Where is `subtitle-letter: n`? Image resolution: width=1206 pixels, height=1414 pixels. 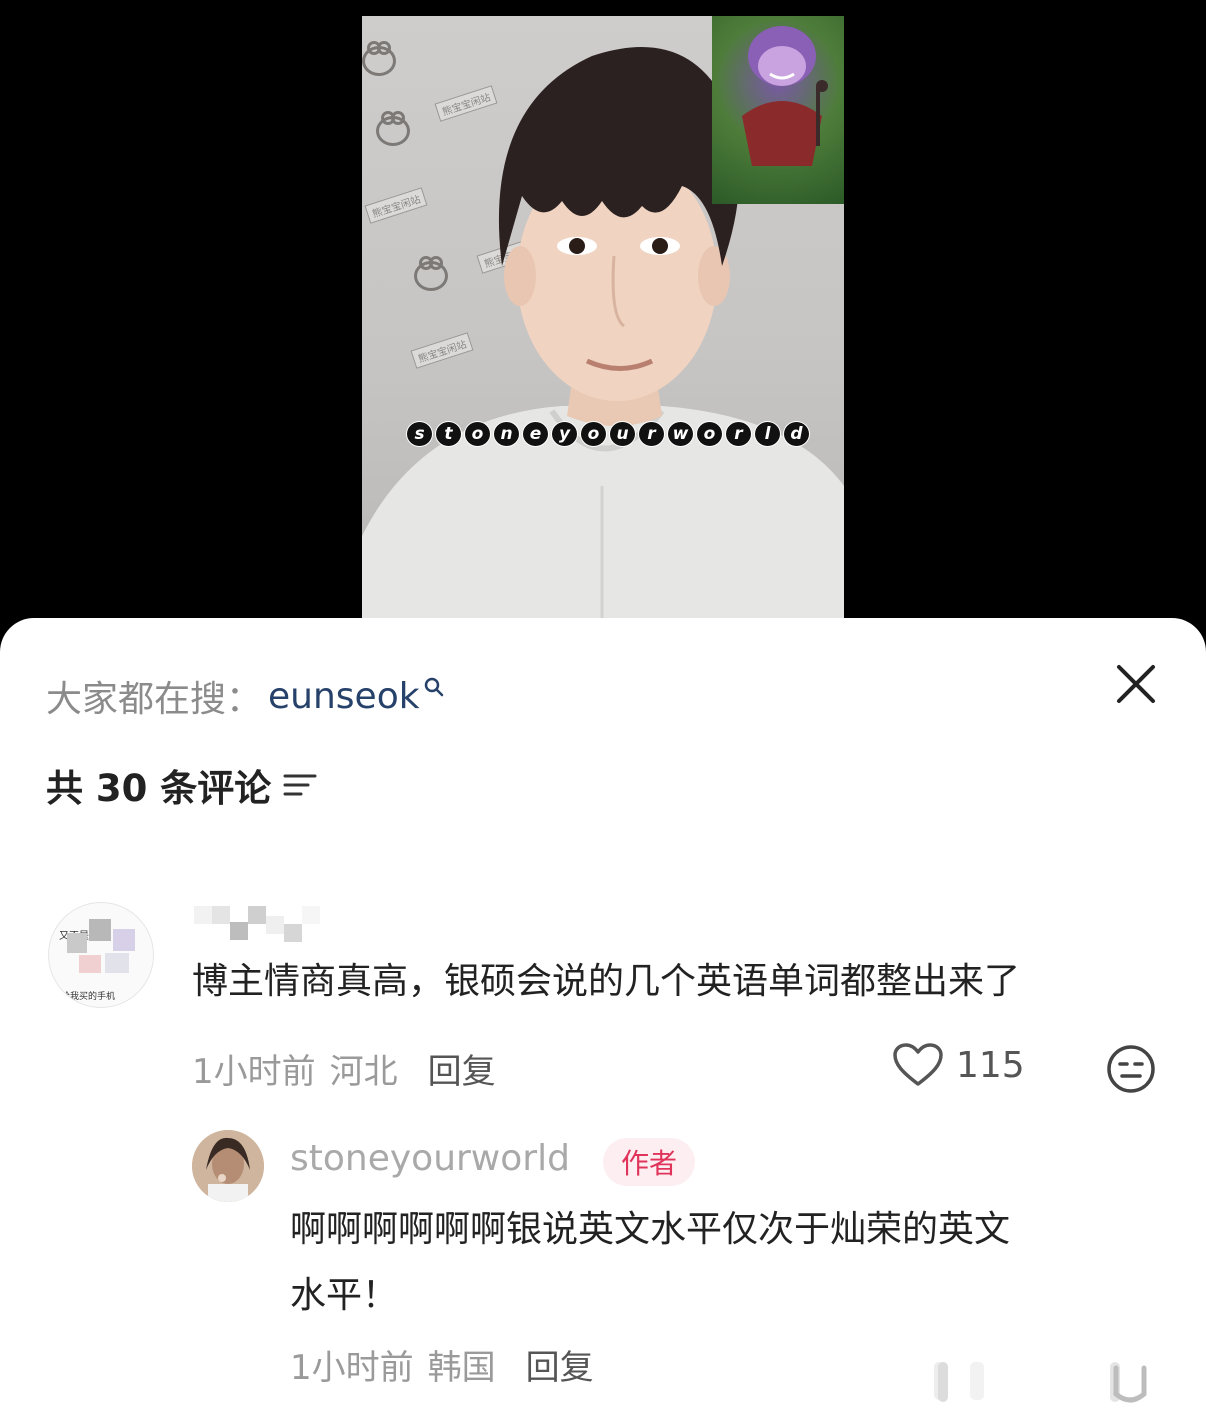
subtitle-letter: n is located at coordinates (506, 434).